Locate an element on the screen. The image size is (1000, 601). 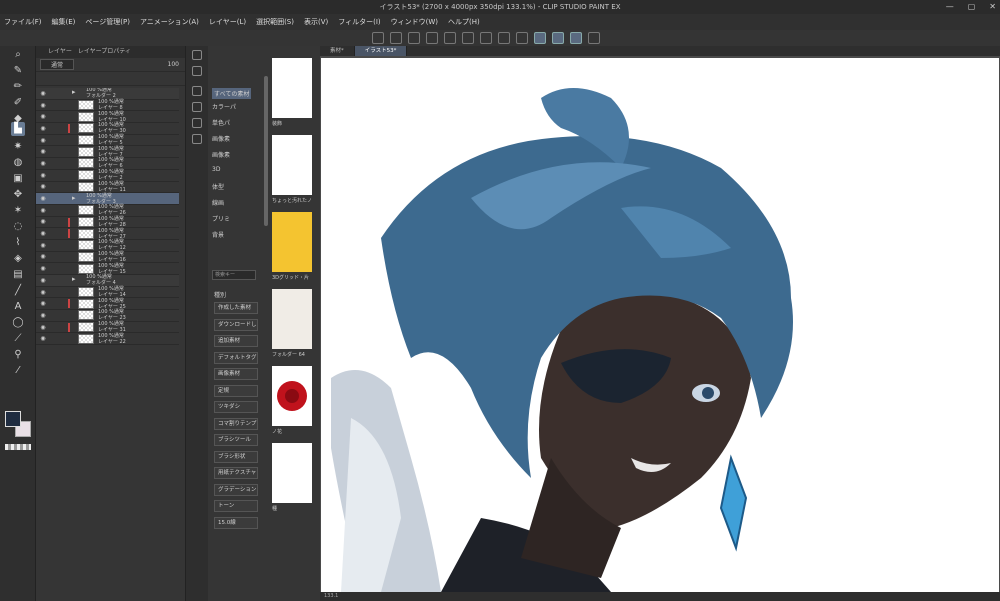
hand-tool-icon: ⚲ is located at coordinates (18, 355).